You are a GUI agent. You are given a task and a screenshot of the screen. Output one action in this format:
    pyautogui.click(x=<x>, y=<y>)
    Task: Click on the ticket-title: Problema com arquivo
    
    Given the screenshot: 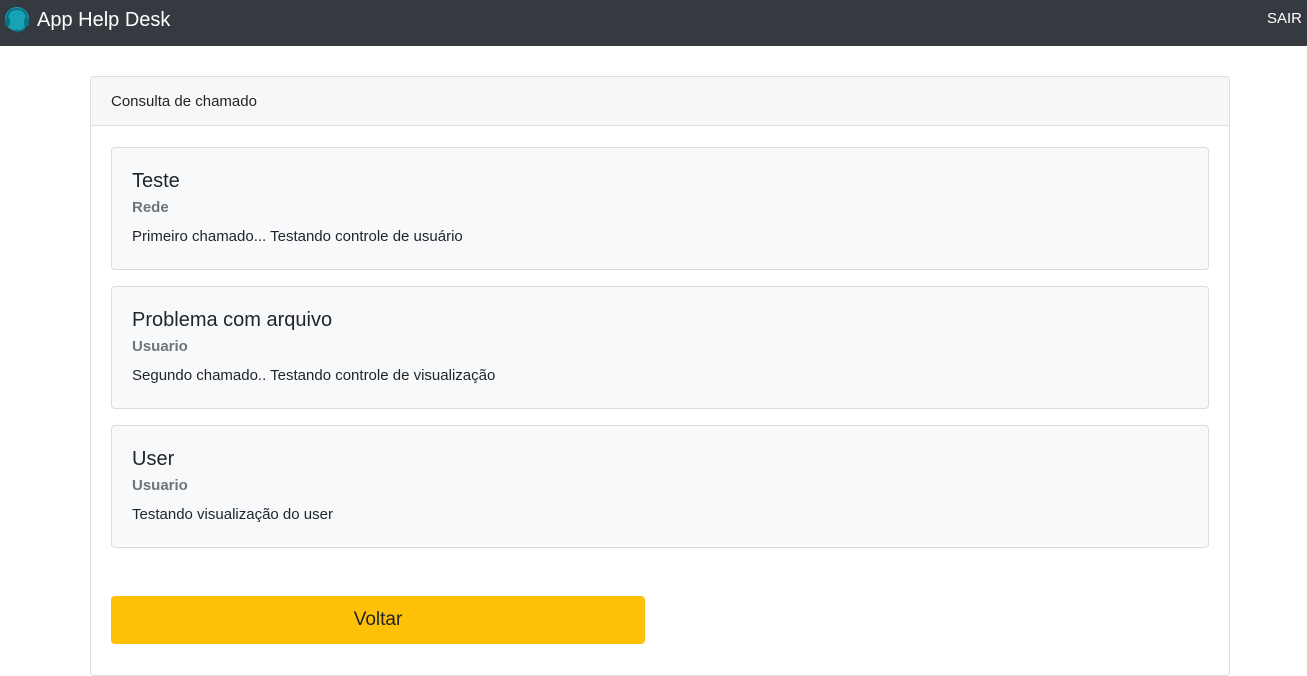 What is the action you would take?
    pyautogui.click(x=232, y=320)
    